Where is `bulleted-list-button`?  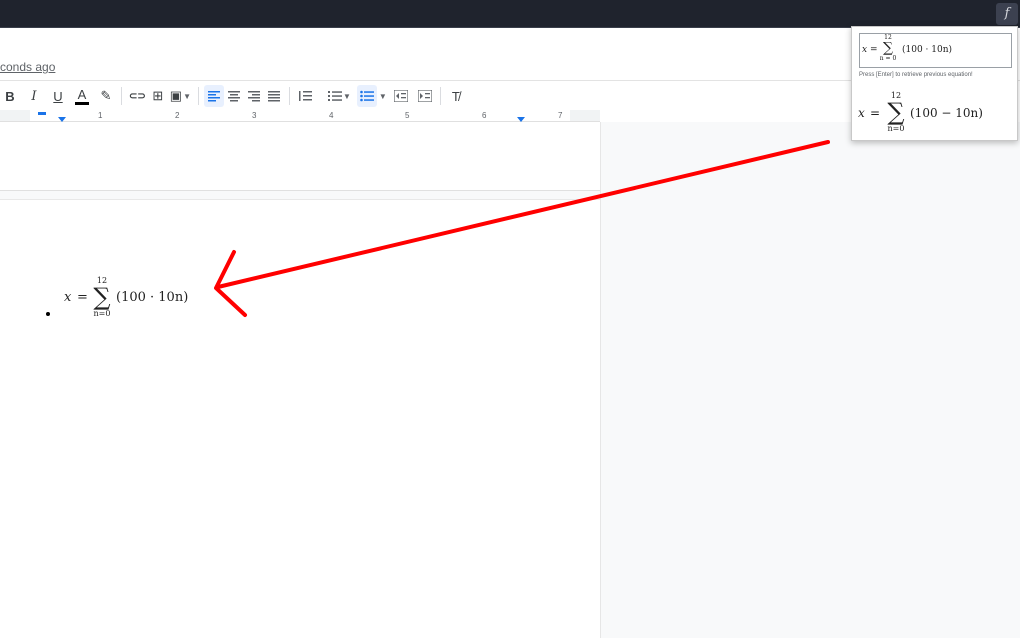
bulleted-list-button is located at coordinates (366, 96).